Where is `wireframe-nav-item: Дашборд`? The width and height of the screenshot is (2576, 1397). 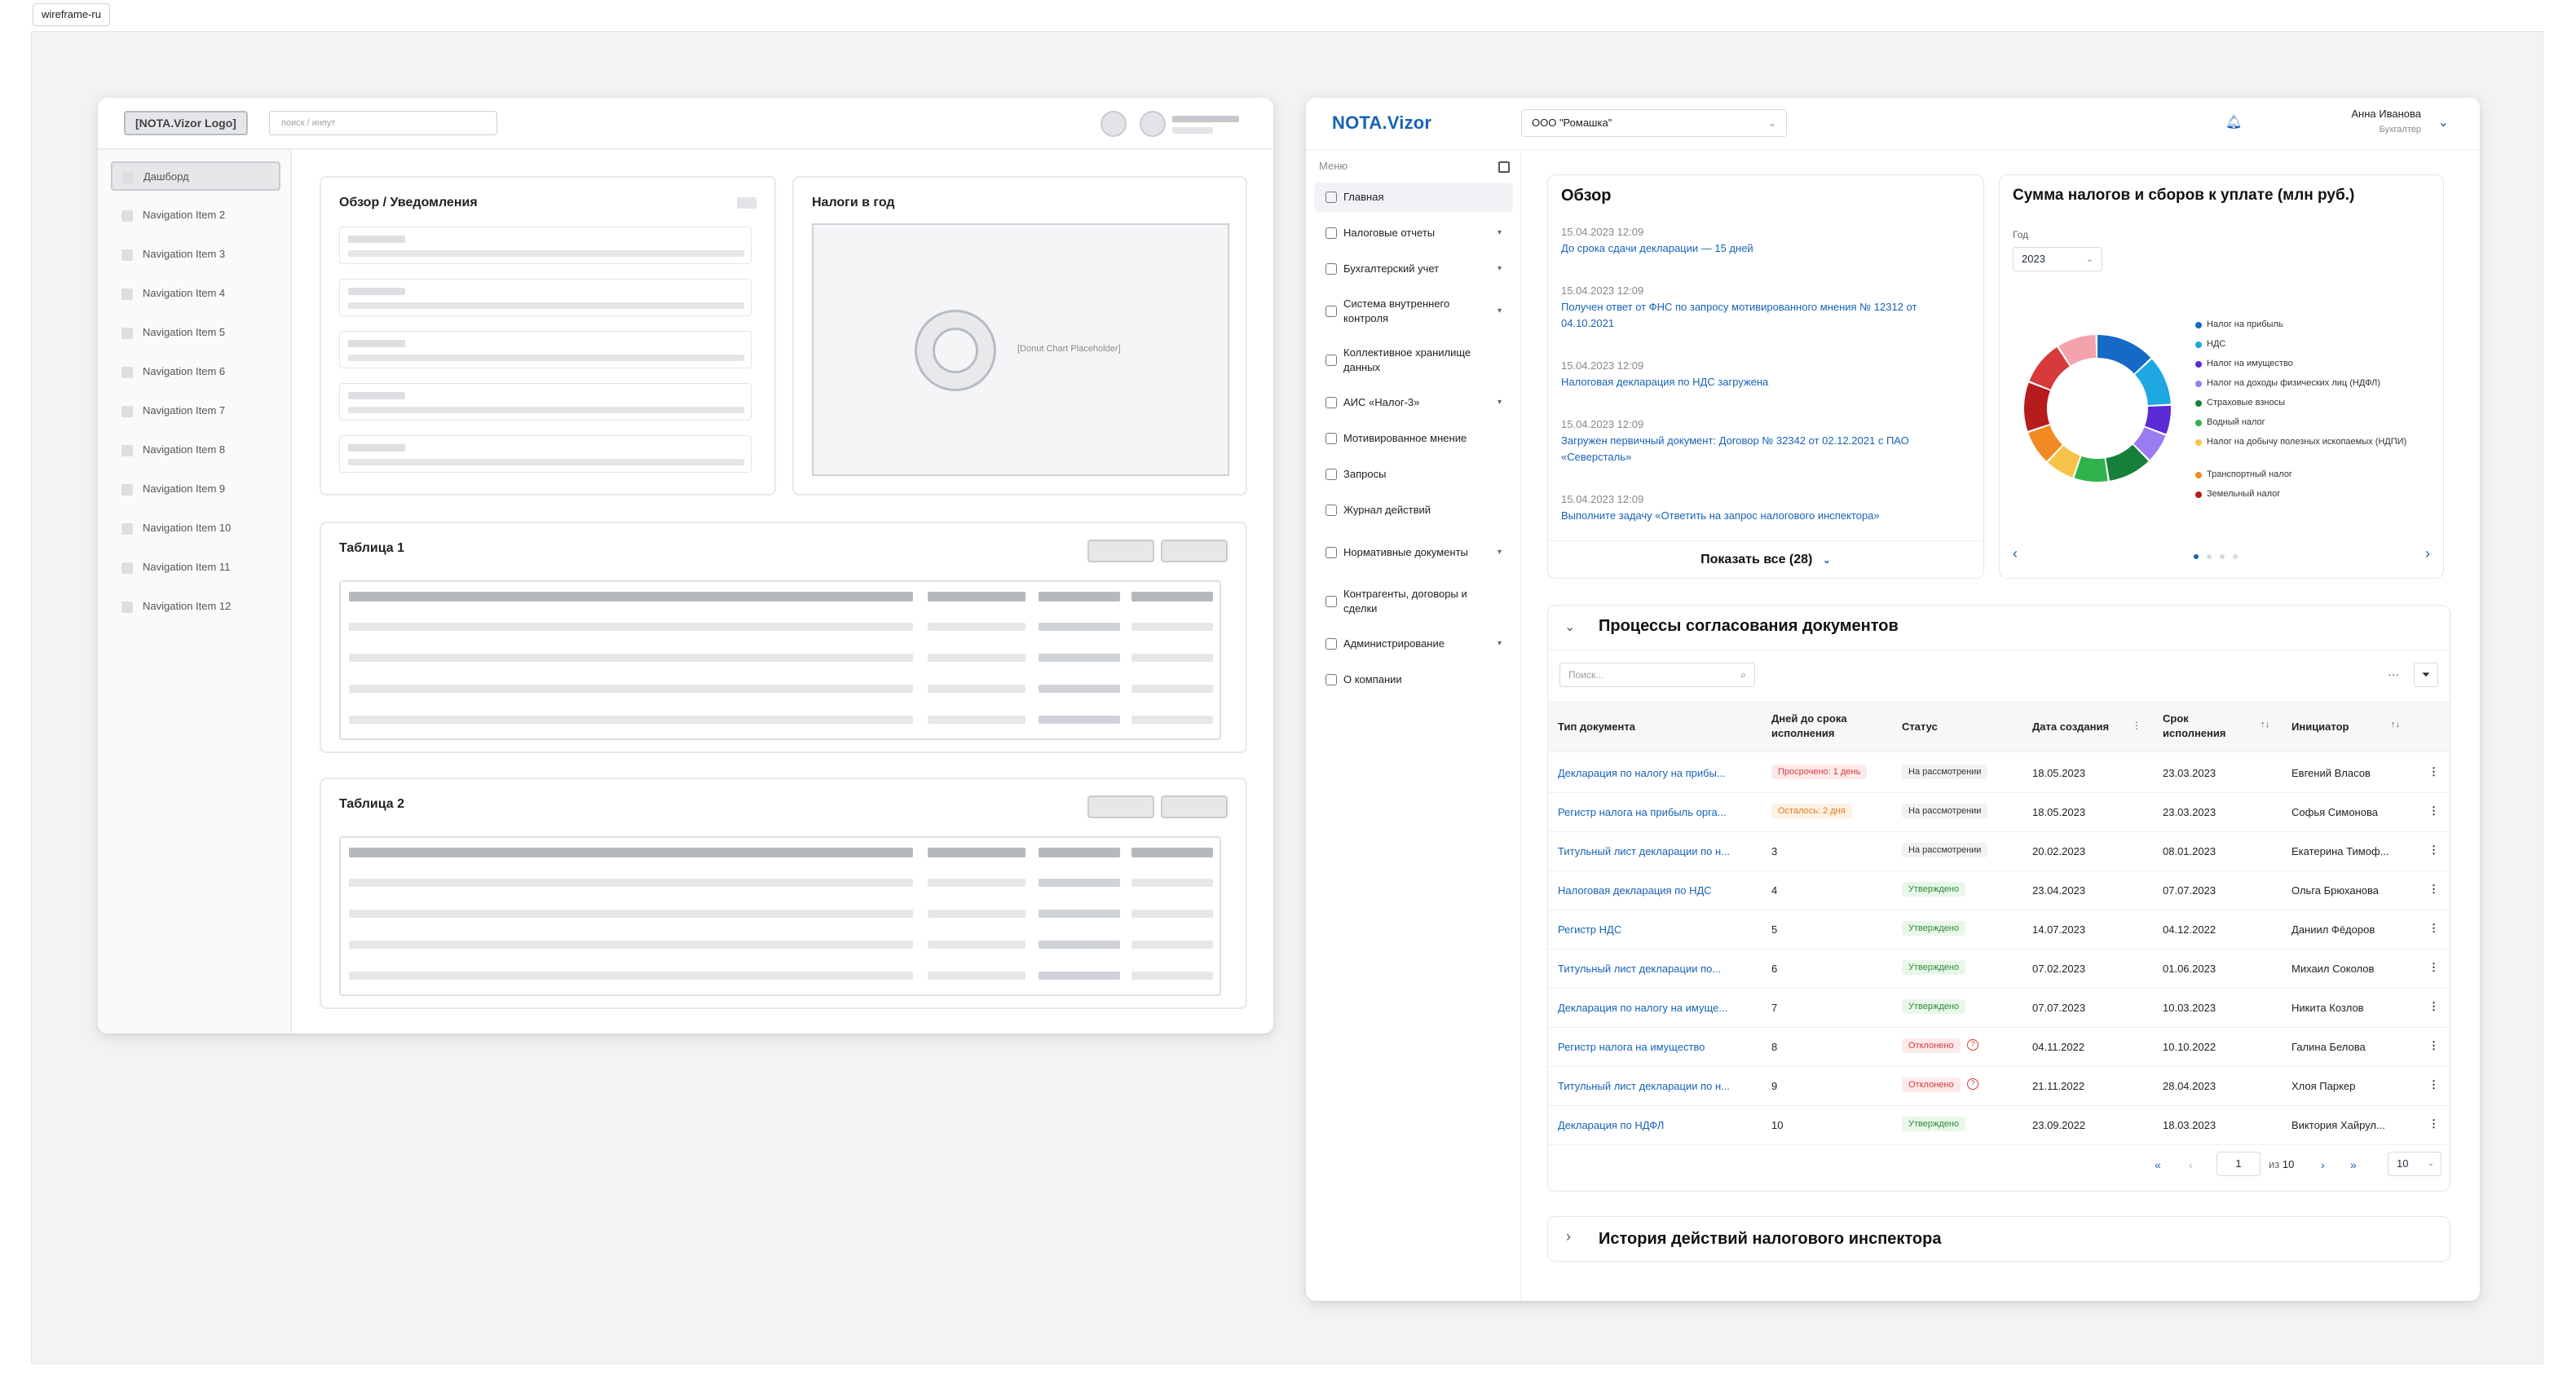 wireframe-nav-item: Дашборд is located at coordinates (195, 176).